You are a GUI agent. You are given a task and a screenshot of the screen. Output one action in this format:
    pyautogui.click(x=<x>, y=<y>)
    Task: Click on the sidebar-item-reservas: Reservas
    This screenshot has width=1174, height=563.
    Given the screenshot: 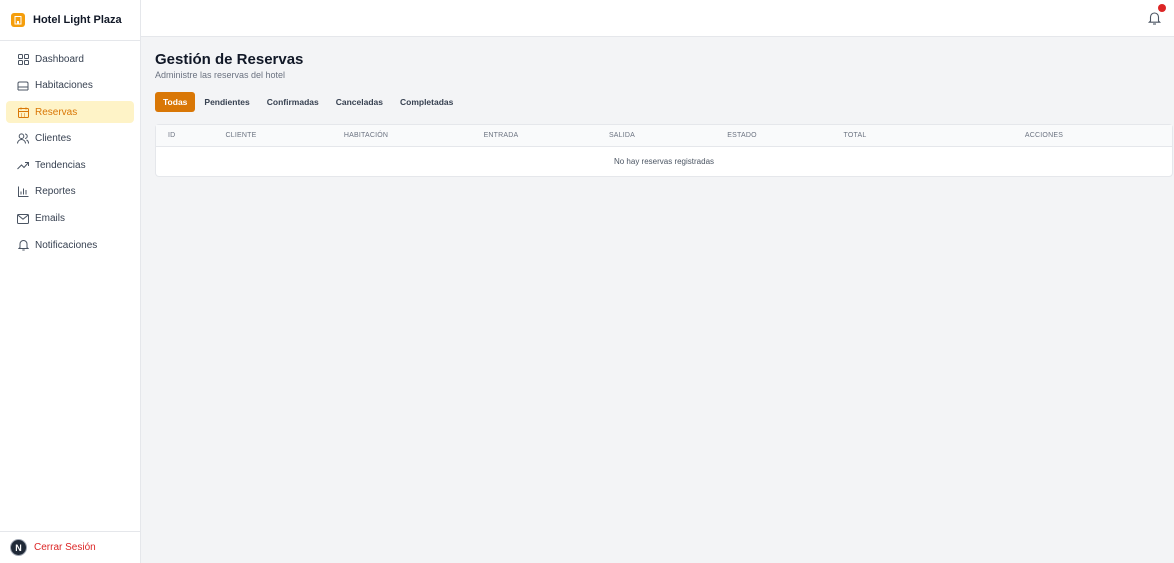 What is the action you would take?
    pyautogui.click(x=70, y=112)
    